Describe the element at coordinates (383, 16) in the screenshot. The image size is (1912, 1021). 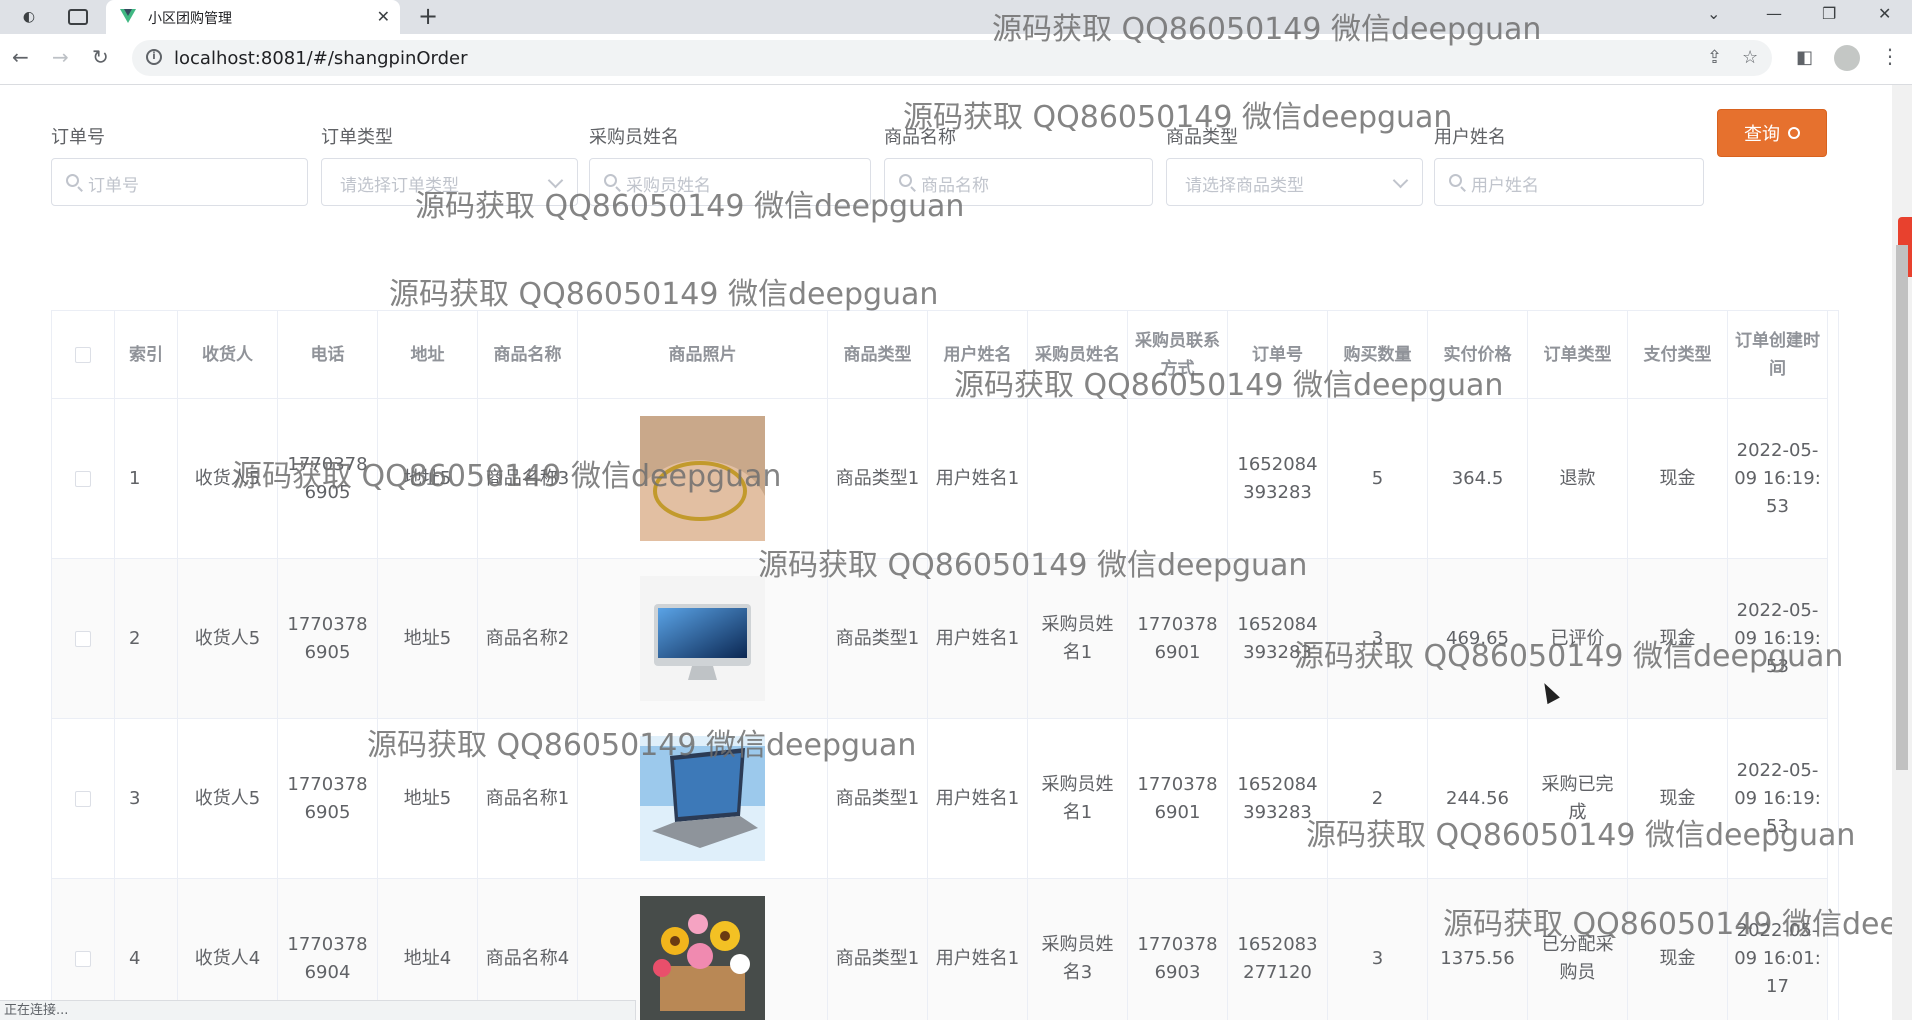
I see `tab-close-icon: ✕` at that location.